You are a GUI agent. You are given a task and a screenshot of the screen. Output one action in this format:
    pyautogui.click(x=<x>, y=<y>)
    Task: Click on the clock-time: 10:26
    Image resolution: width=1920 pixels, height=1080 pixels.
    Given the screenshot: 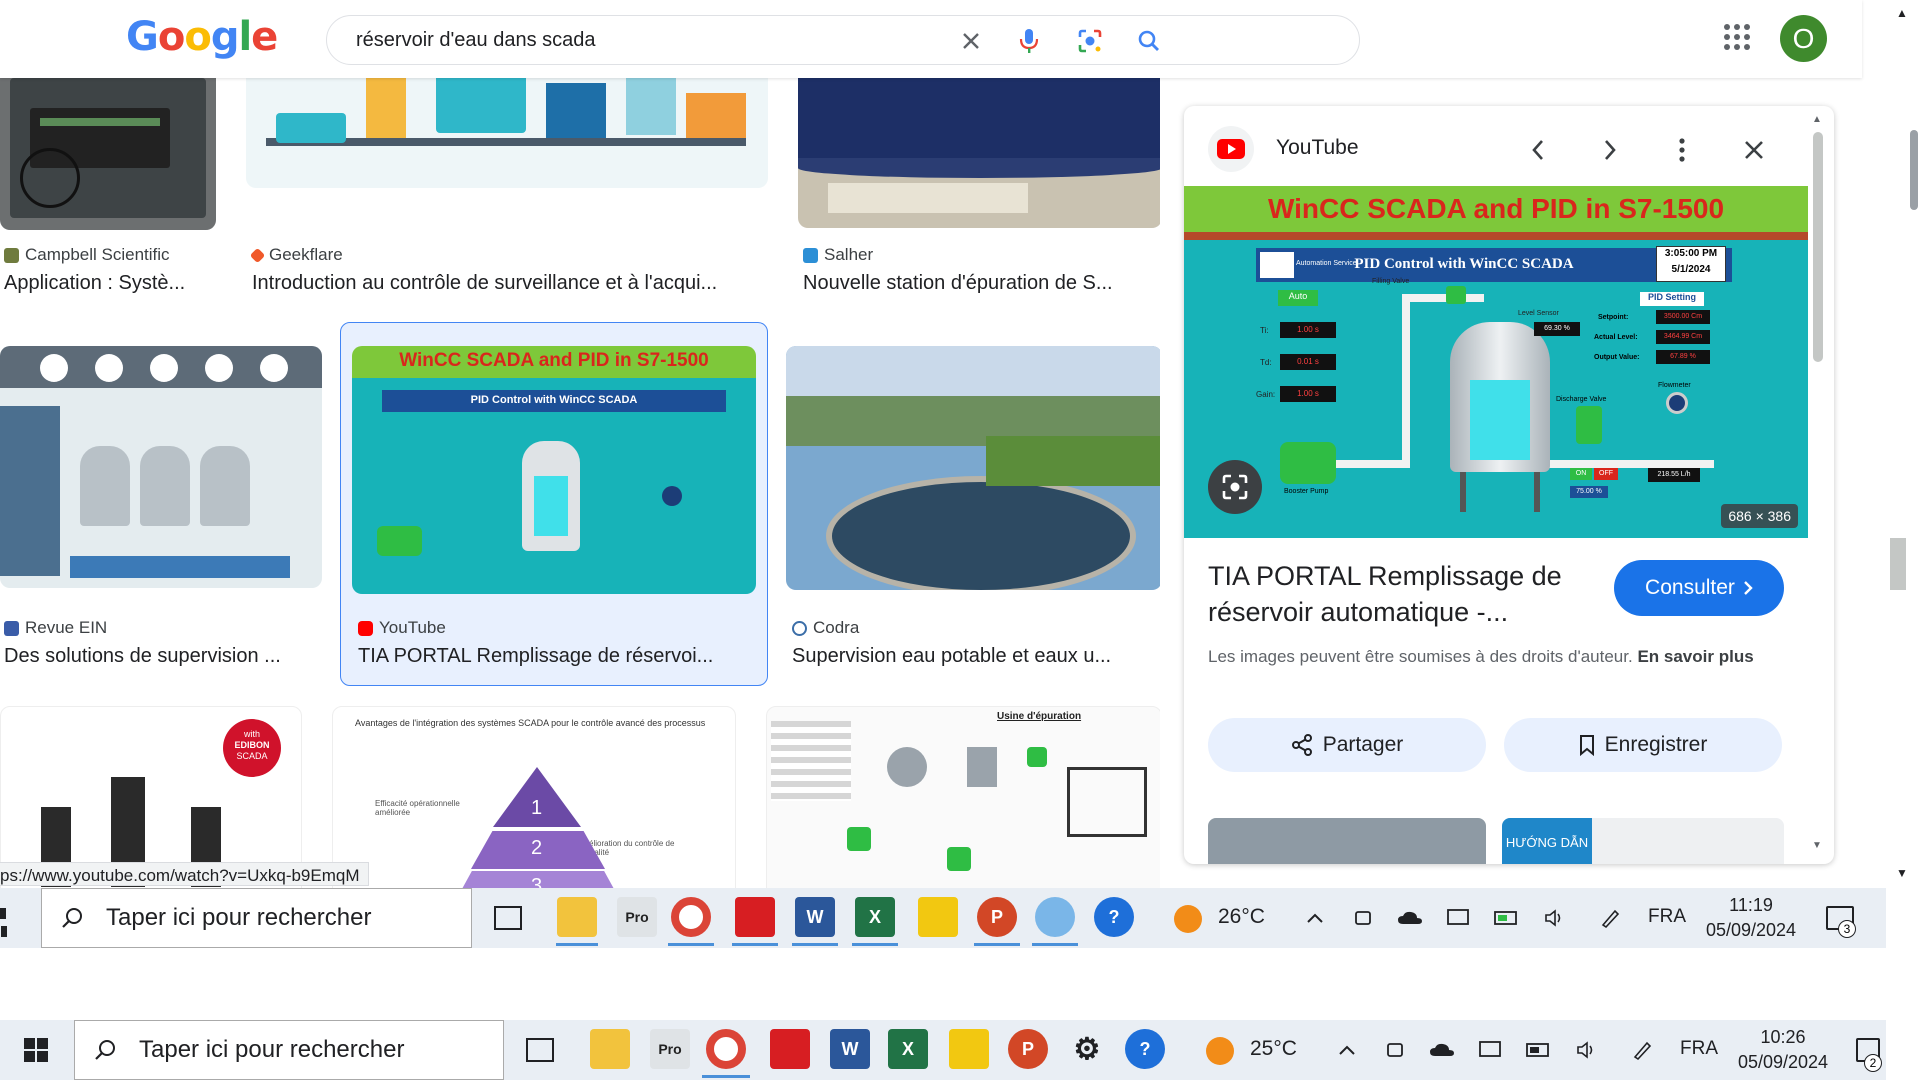 What is the action you would take?
    pyautogui.click(x=1783, y=1037)
    